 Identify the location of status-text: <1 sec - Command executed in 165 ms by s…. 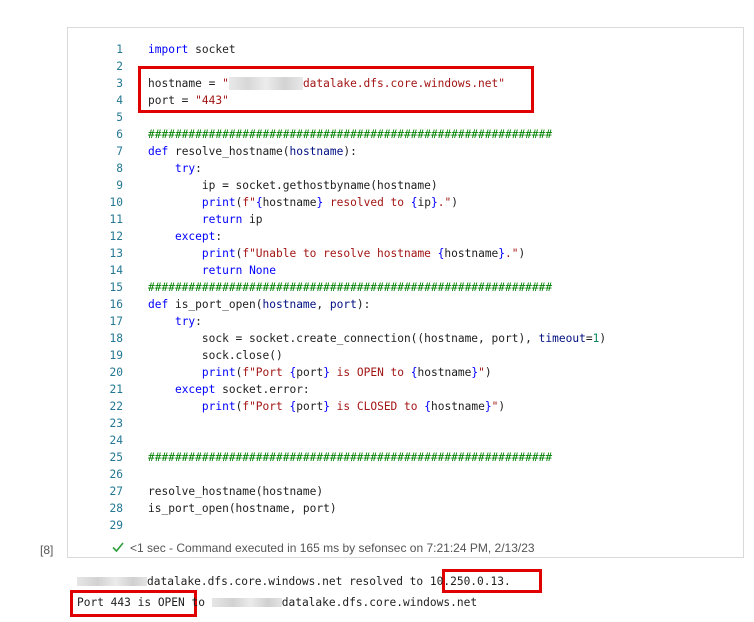
(332, 548).